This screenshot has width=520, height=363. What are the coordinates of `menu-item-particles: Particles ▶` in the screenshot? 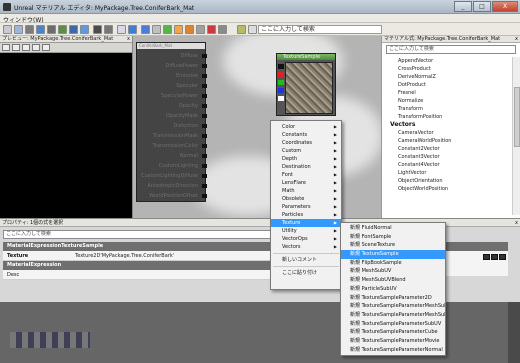 It's located at (306, 215).